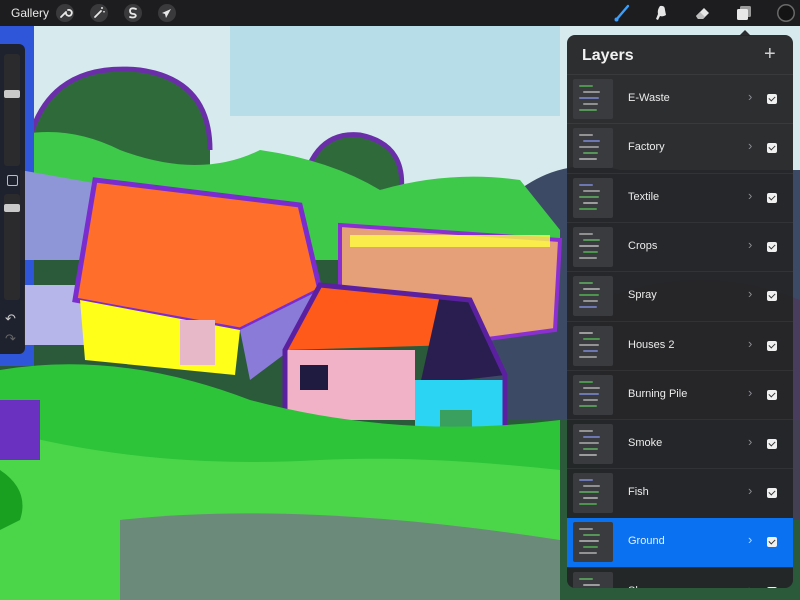 The image size is (800, 600). What do you see at coordinates (645, 443) in the screenshot?
I see `layer-name: Smoke` at bounding box center [645, 443].